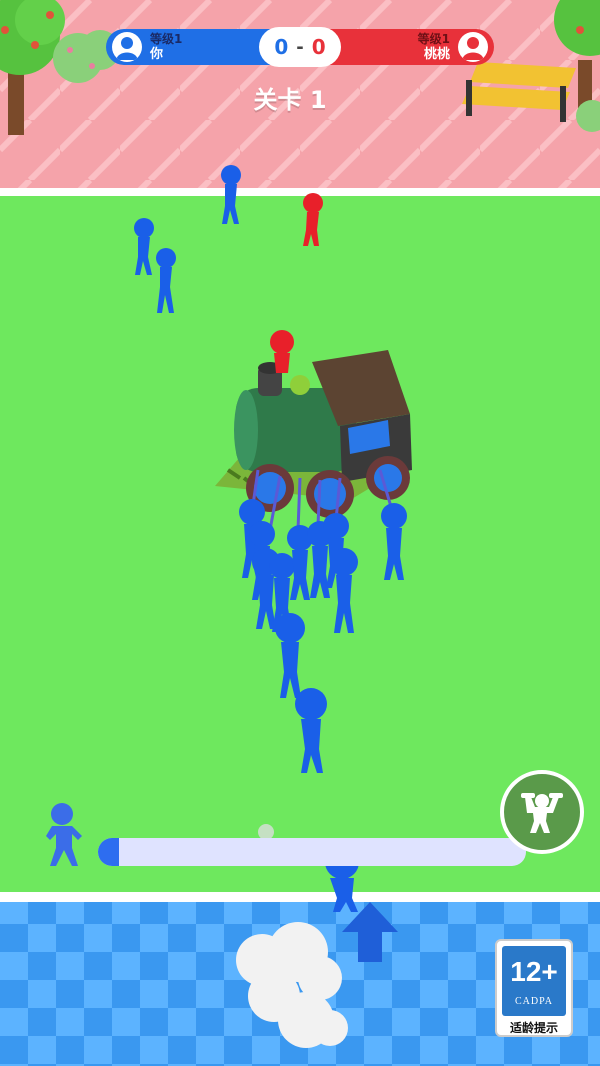  I want to click on race-progress-track, so click(312, 852).